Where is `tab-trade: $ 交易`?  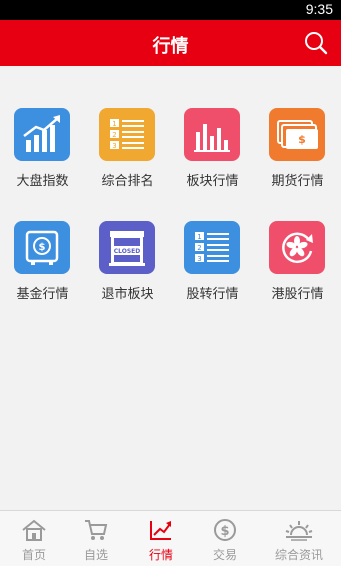 tab-trade: $ 交易 is located at coordinates (225, 538).